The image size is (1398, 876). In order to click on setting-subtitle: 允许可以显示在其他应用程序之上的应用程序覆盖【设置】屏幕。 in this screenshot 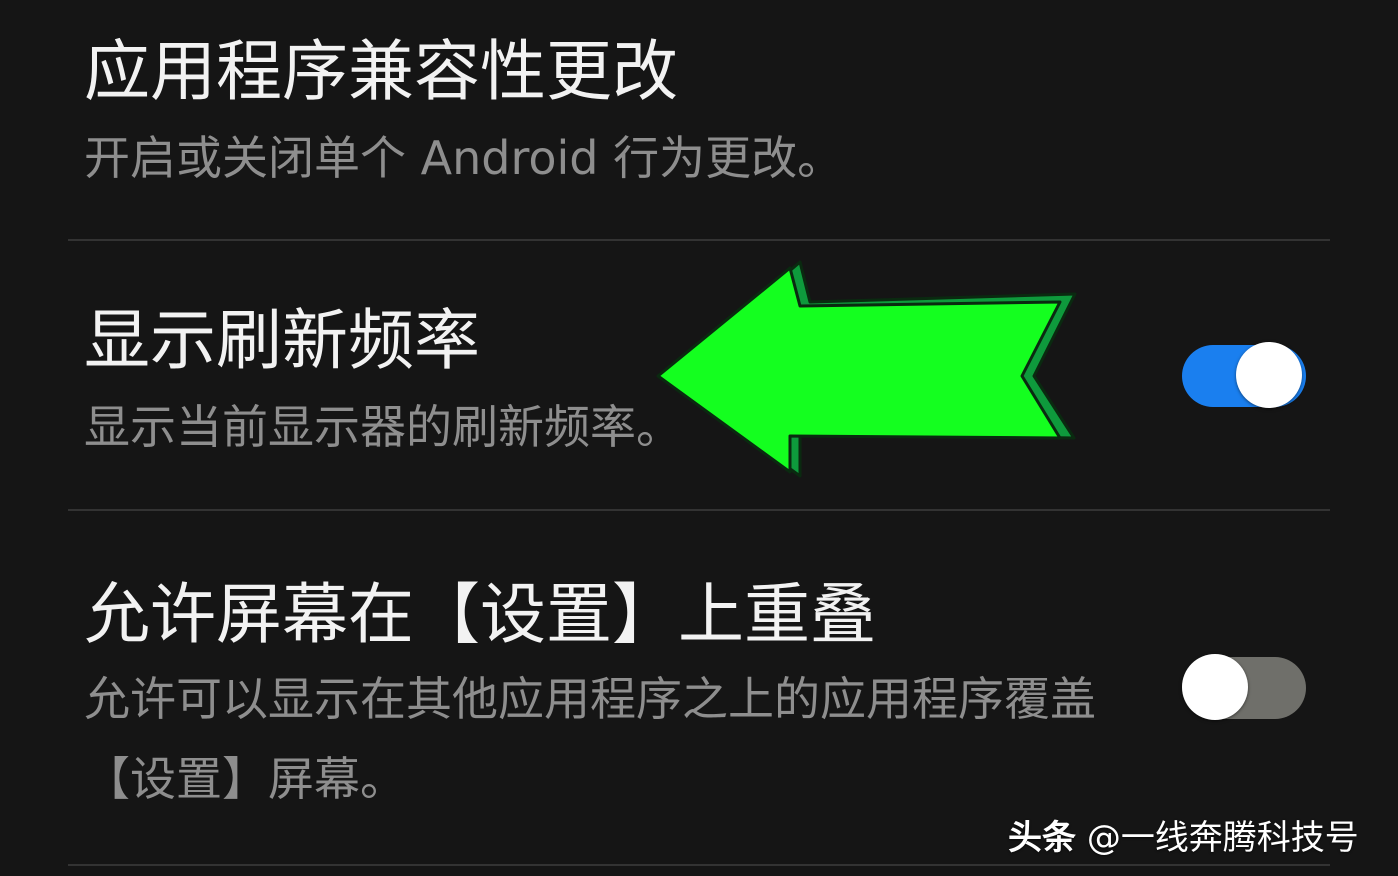, I will do `click(590, 739)`.